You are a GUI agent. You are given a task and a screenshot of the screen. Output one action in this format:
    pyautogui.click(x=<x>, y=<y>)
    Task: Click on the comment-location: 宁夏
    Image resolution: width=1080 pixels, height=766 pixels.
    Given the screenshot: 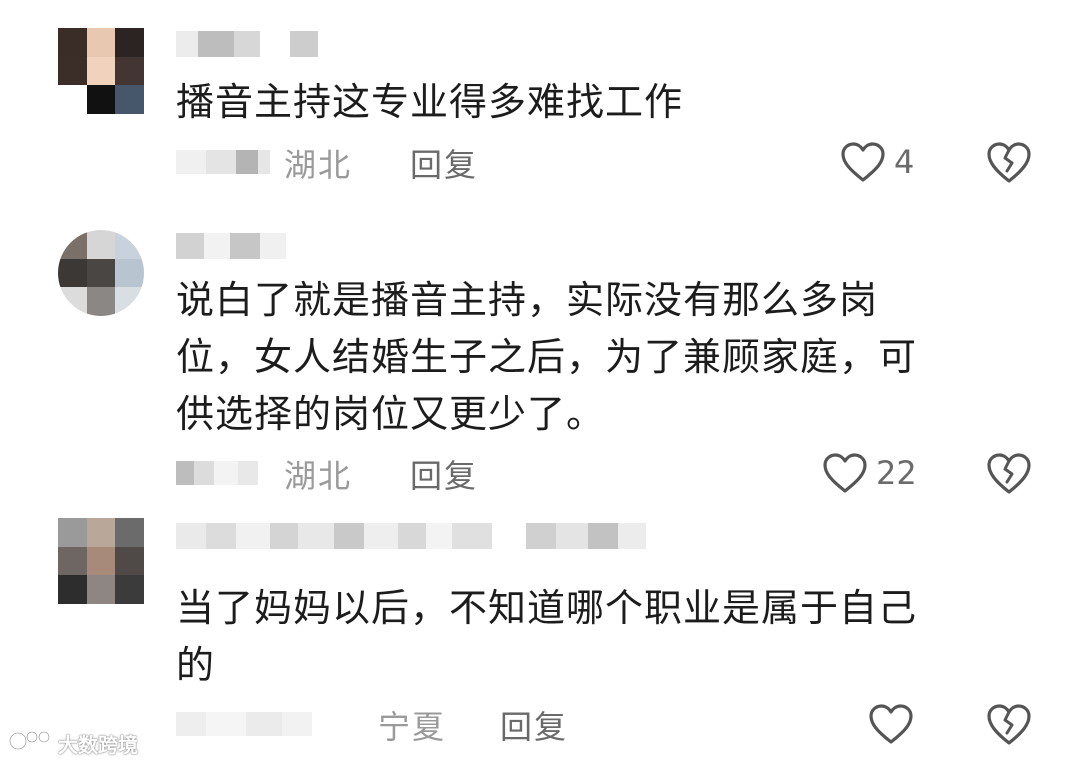 What is the action you would take?
    pyautogui.click(x=412, y=727)
    